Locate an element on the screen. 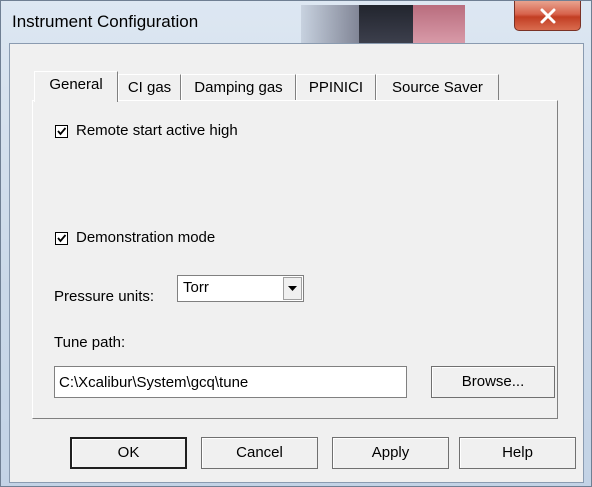 Image resolution: width=592 pixels, height=487 pixels. help-button: Help is located at coordinates (517, 453).